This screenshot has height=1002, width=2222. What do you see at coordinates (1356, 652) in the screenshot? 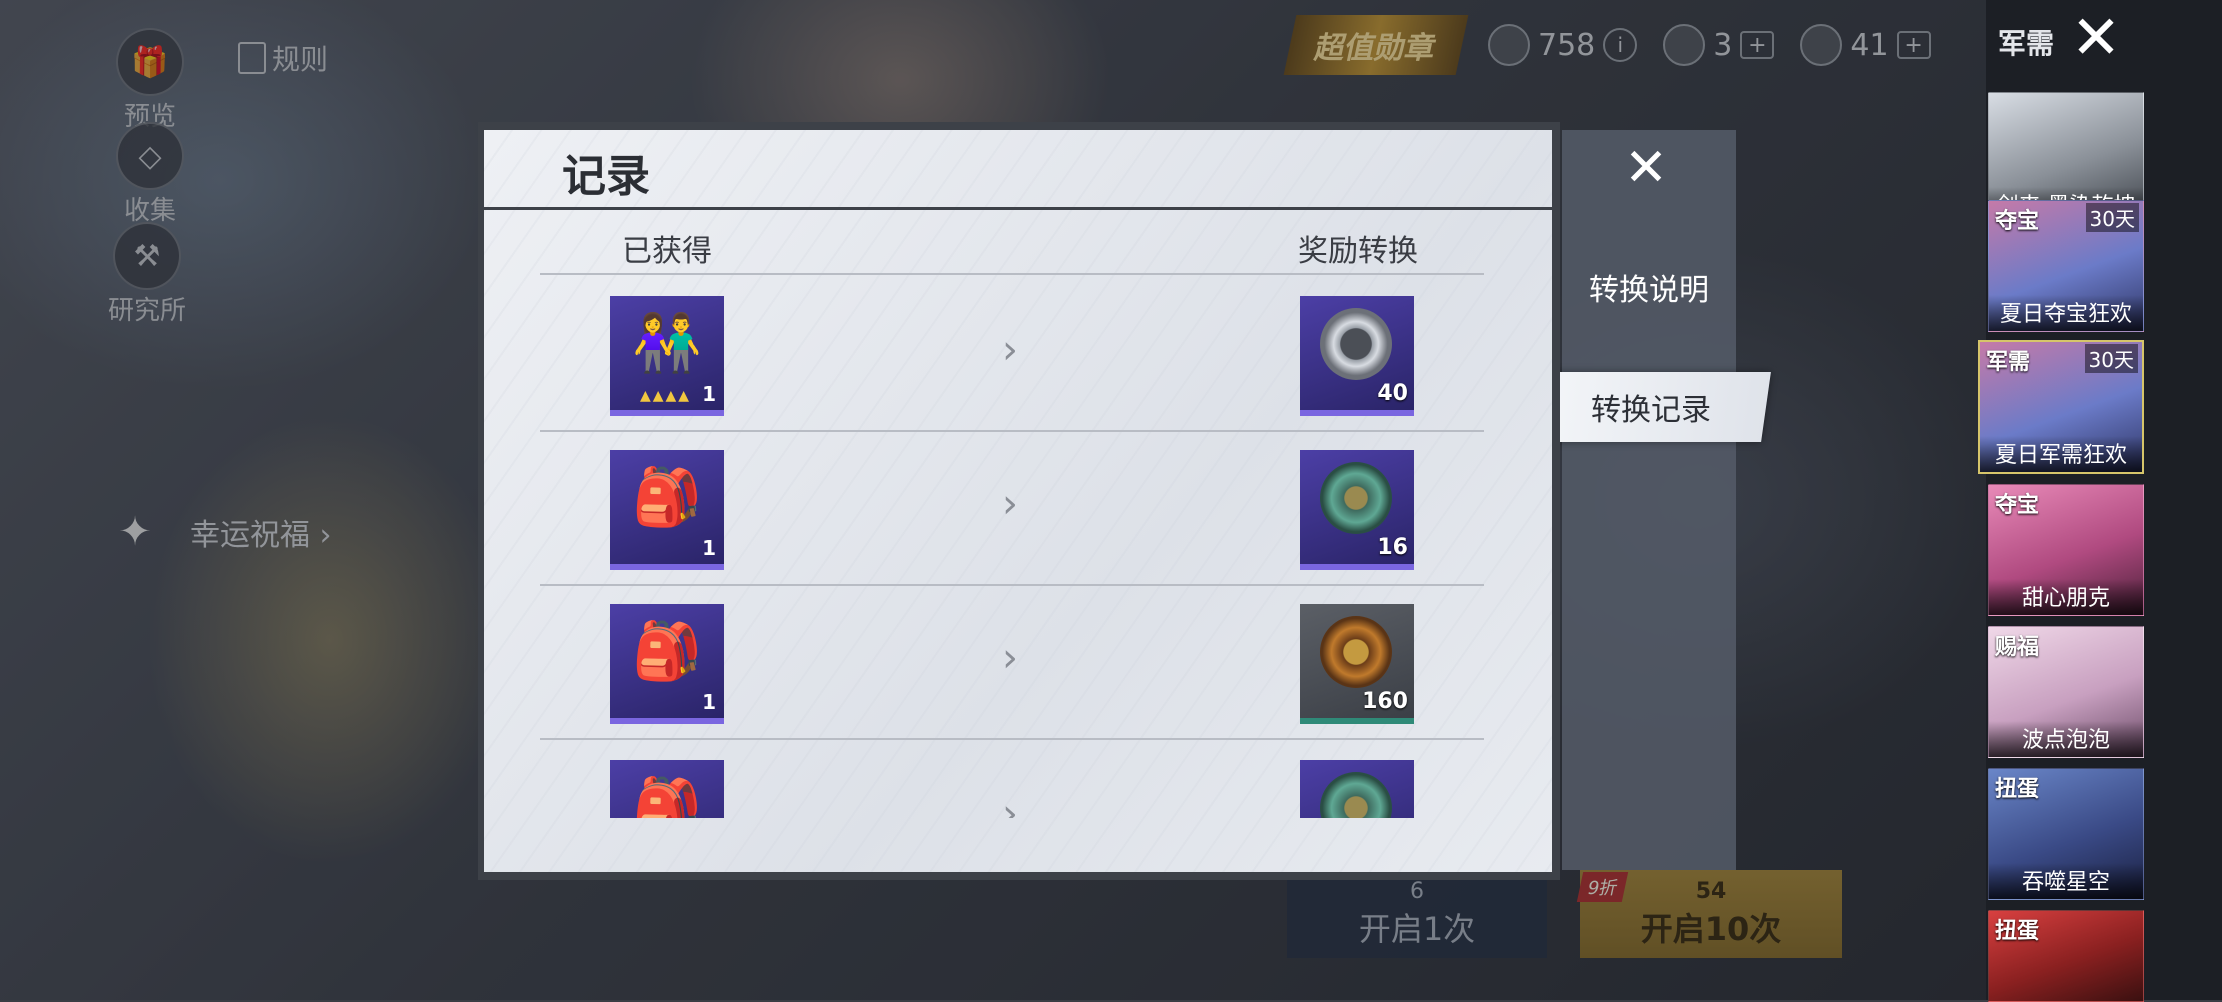
I see `bronze-medal-icon` at bounding box center [1356, 652].